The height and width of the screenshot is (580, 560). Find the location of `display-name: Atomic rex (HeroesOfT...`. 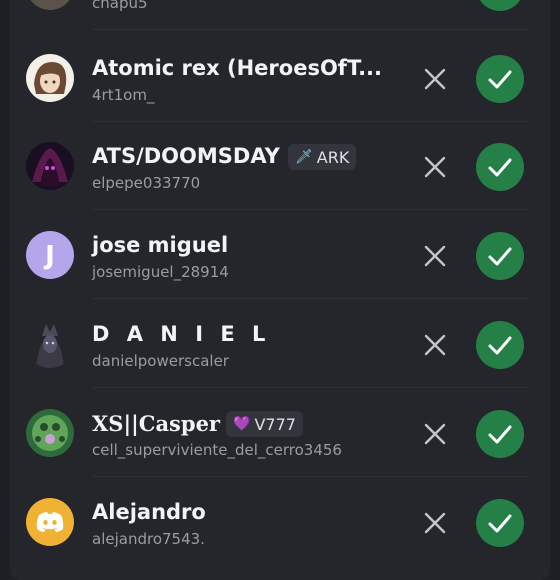

display-name: Atomic rex (HeroesOfT... is located at coordinates (237, 68).